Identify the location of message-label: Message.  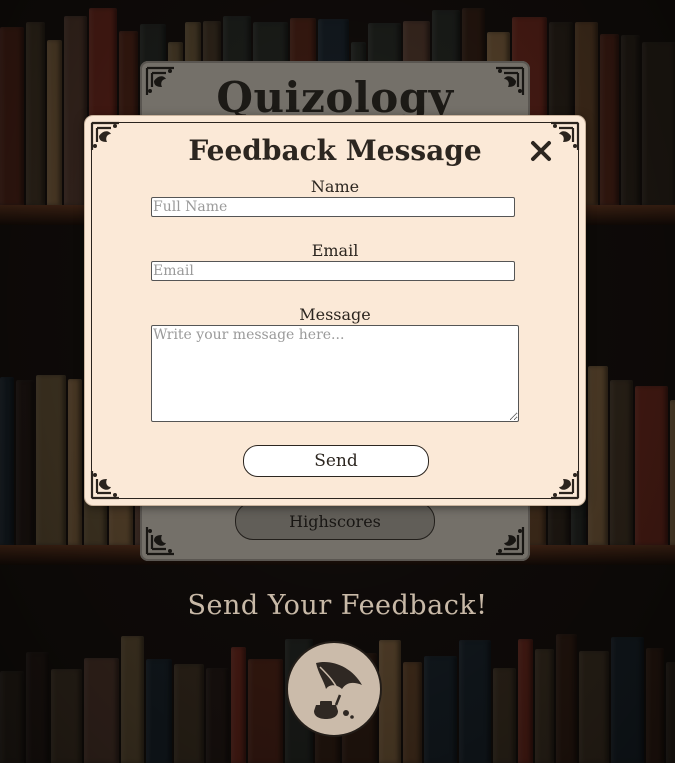
(335, 314).